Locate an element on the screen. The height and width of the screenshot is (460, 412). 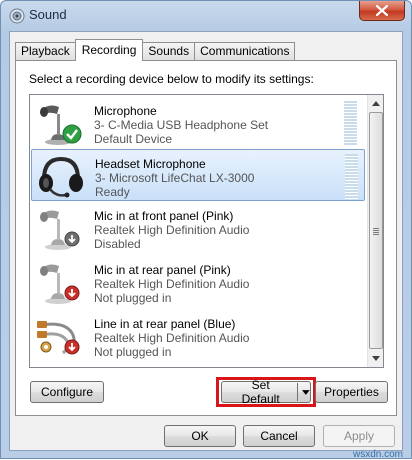
grip-icon is located at coordinates (376, 231).